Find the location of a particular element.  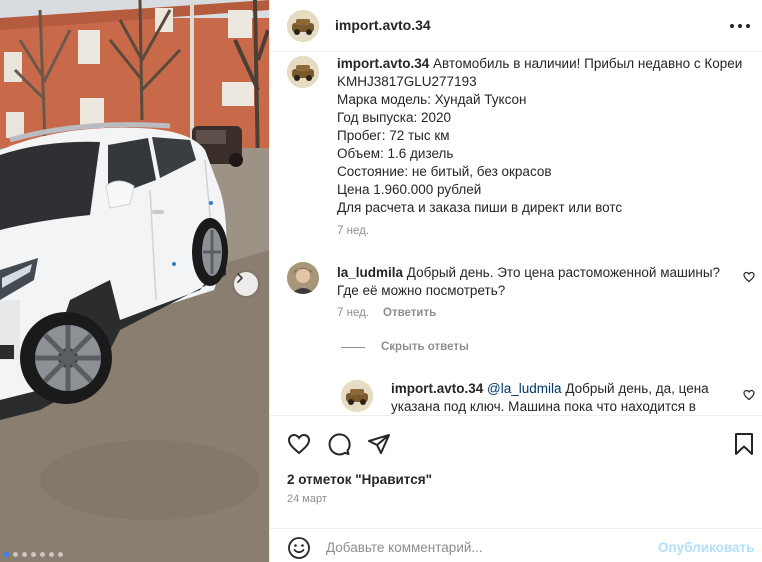

reply-button: Ответить is located at coordinates (409, 313).